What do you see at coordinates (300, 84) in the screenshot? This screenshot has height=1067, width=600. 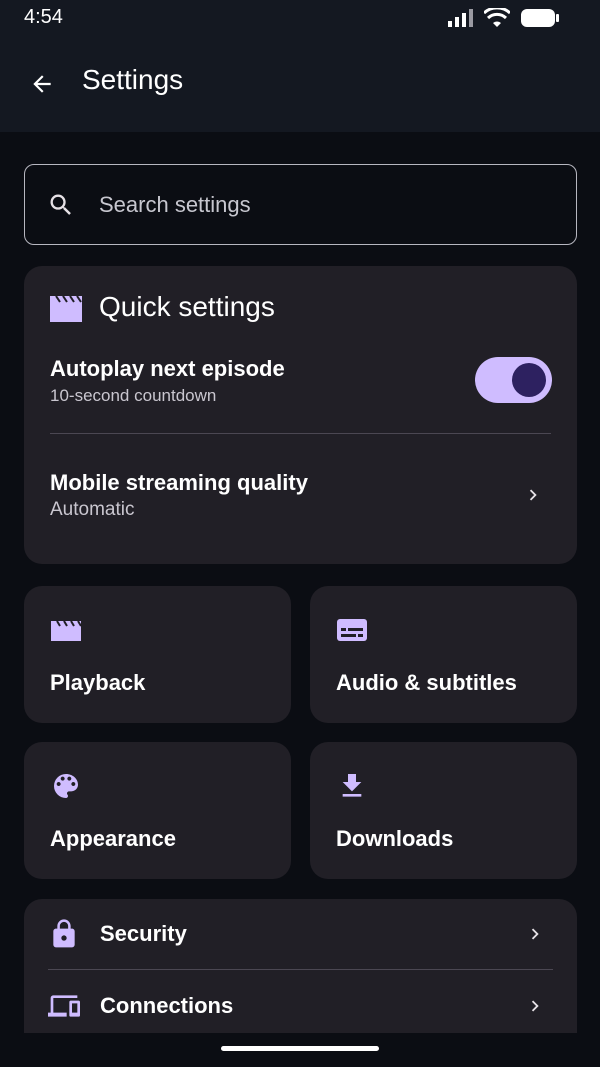 I see `app-bar: Settings` at bounding box center [300, 84].